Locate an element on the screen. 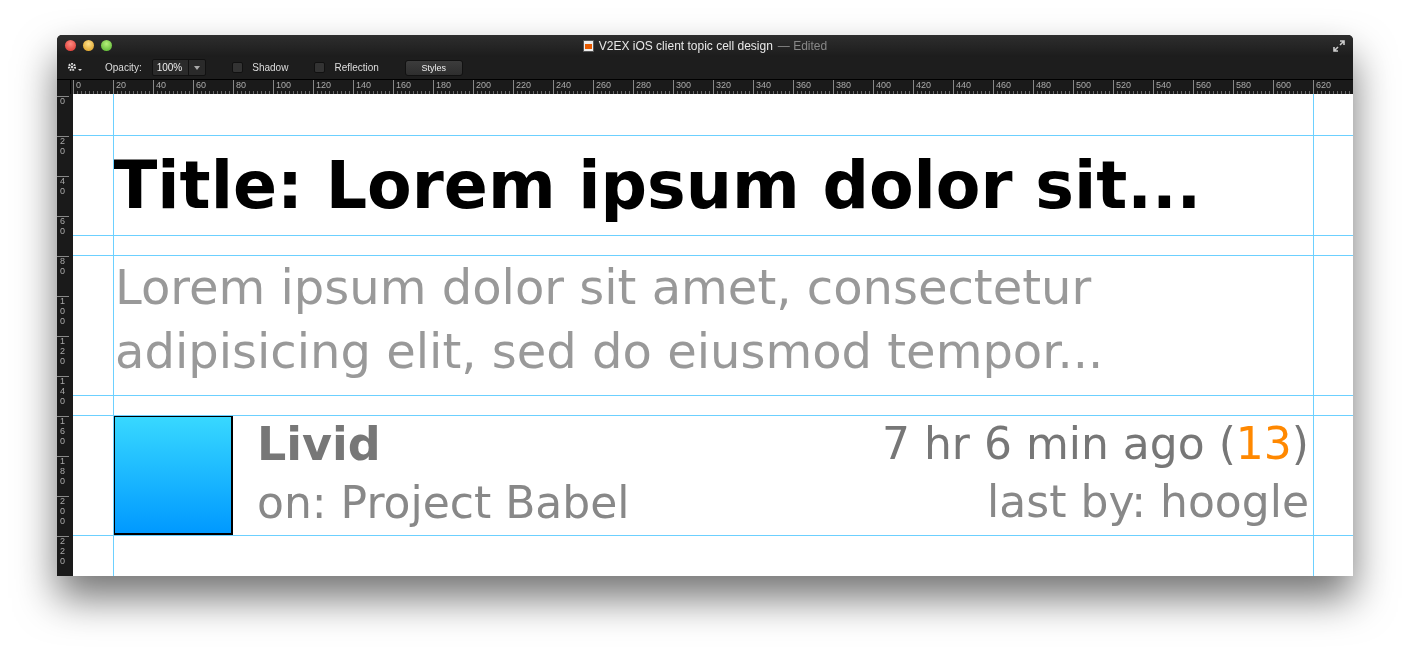 The height and width of the screenshot is (655, 1410). opacity-label: Opacity: is located at coordinates (123, 68).